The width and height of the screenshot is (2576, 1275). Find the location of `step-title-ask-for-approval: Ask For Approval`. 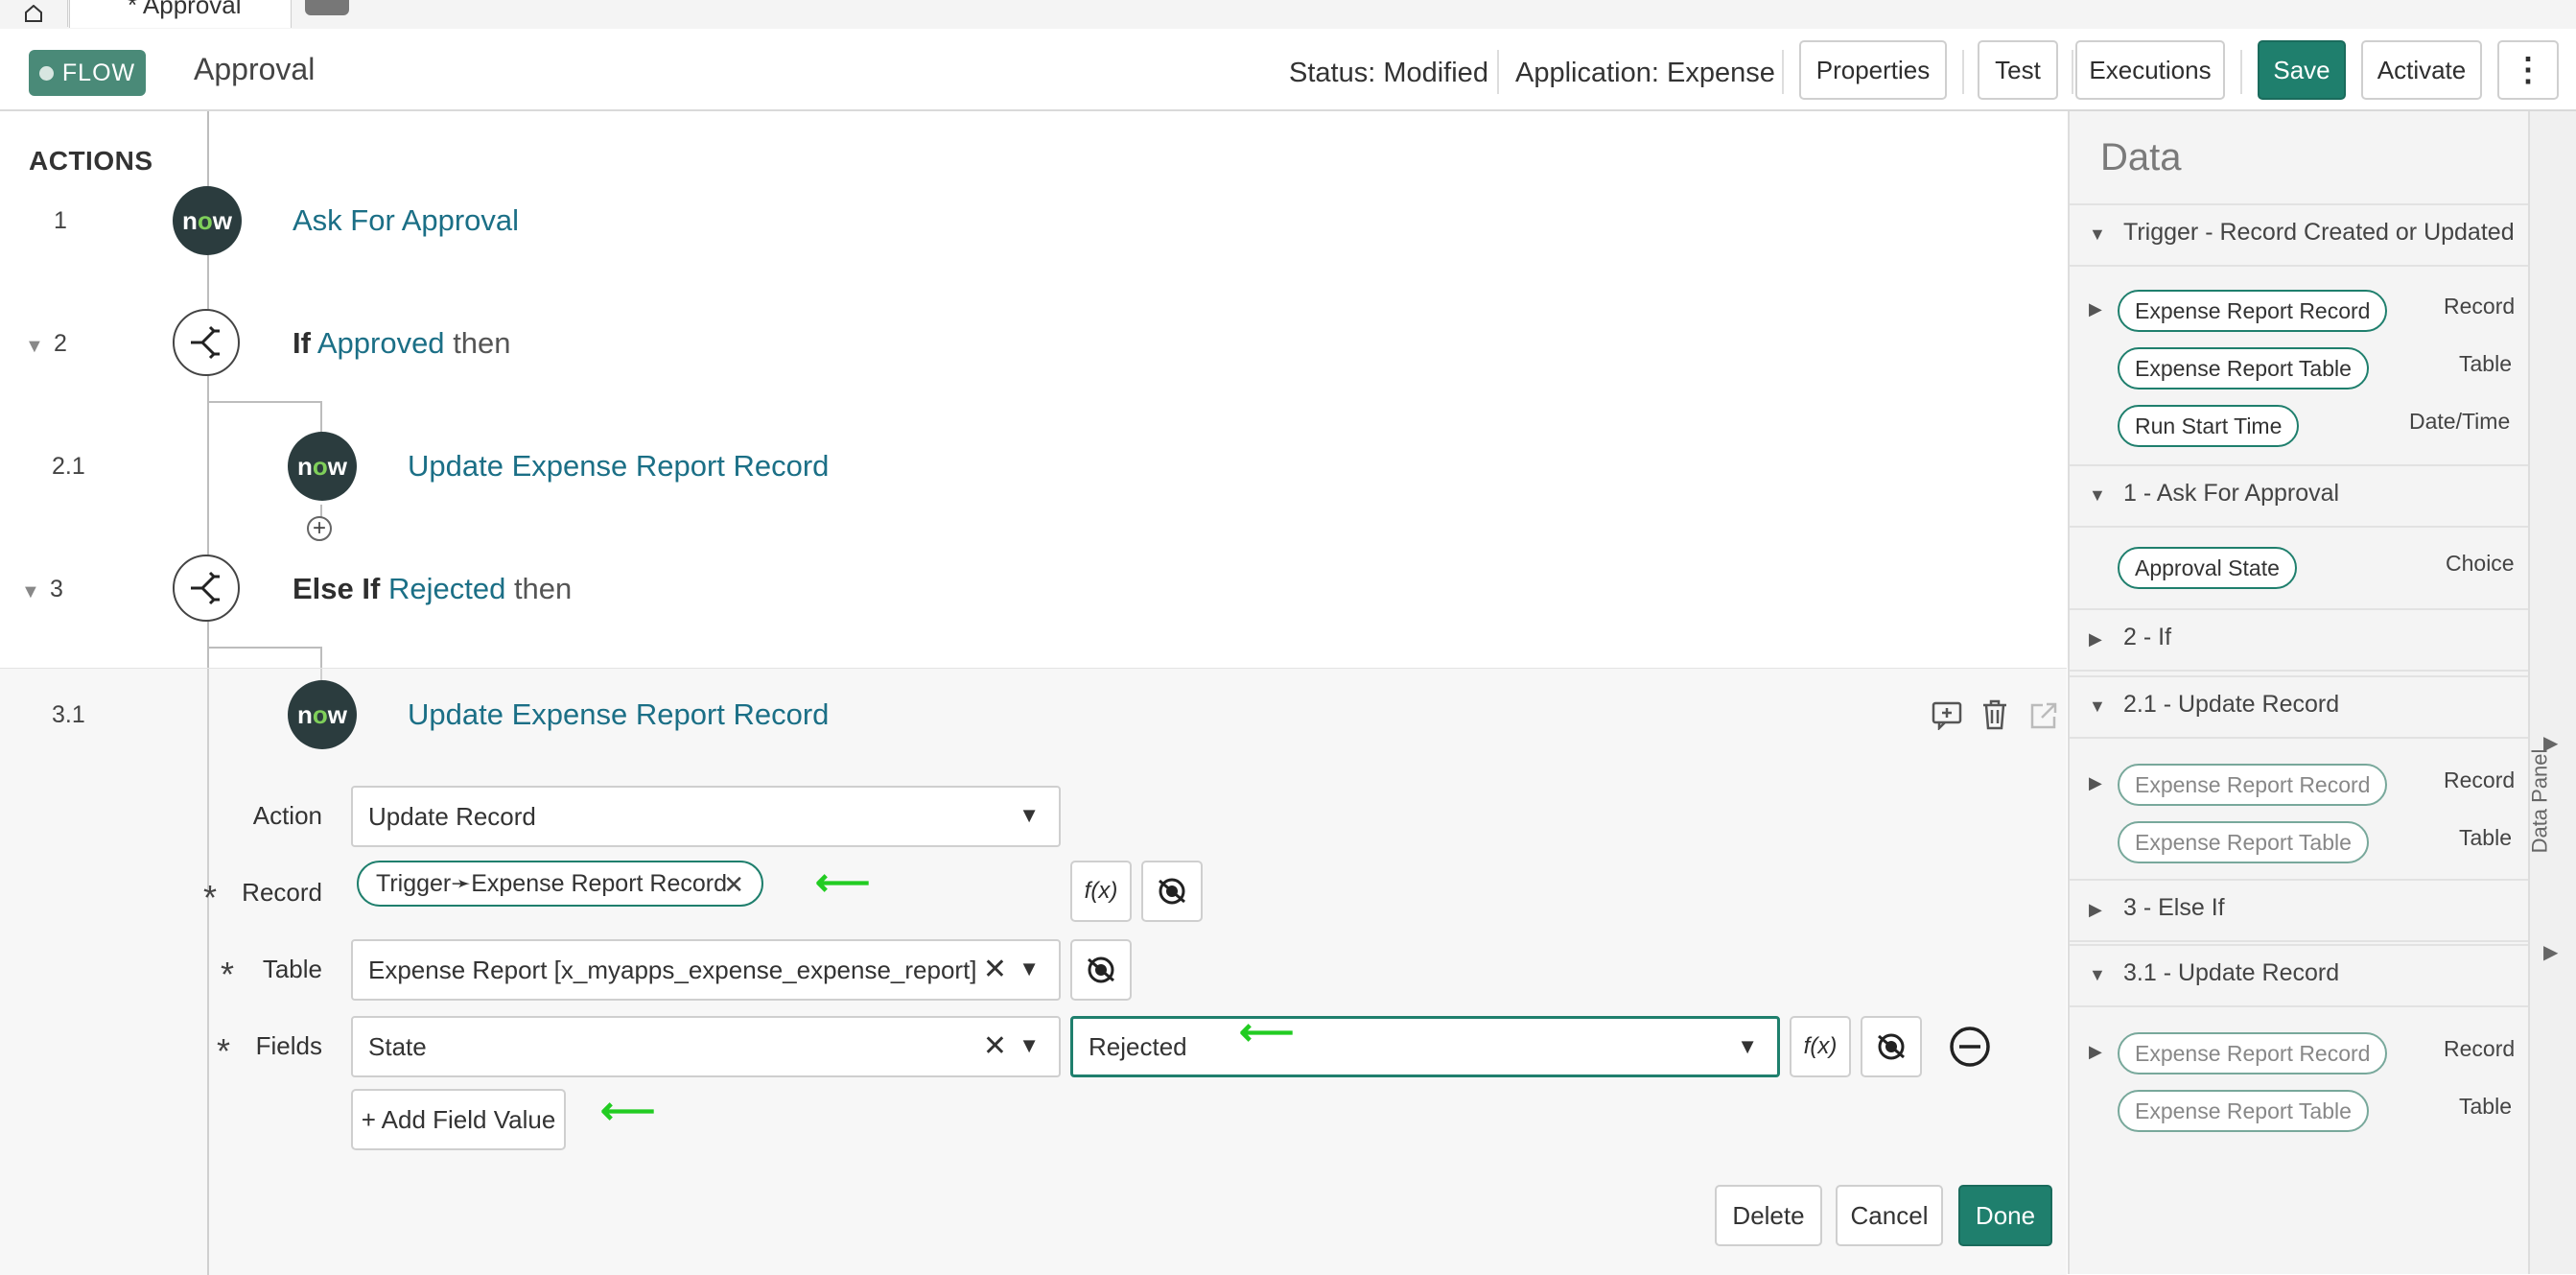

step-title-ask-for-approval: Ask For Approval is located at coordinates (406, 220).